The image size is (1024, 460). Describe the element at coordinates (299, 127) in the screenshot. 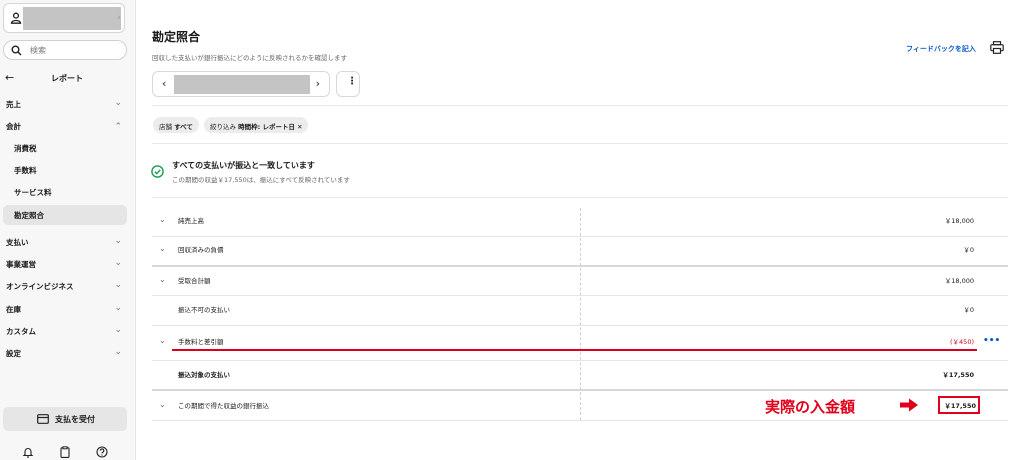

I see `close-icon: ✕` at that location.